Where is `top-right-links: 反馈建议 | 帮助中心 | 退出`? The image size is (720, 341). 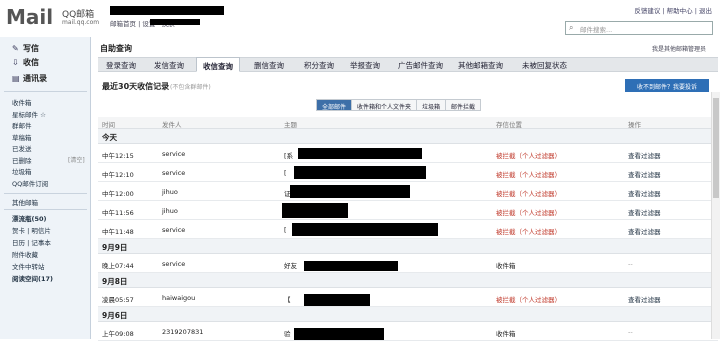 top-right-links: 反馈建议 | 帮助中心 | 退出 is located at coordinates (673, 10).